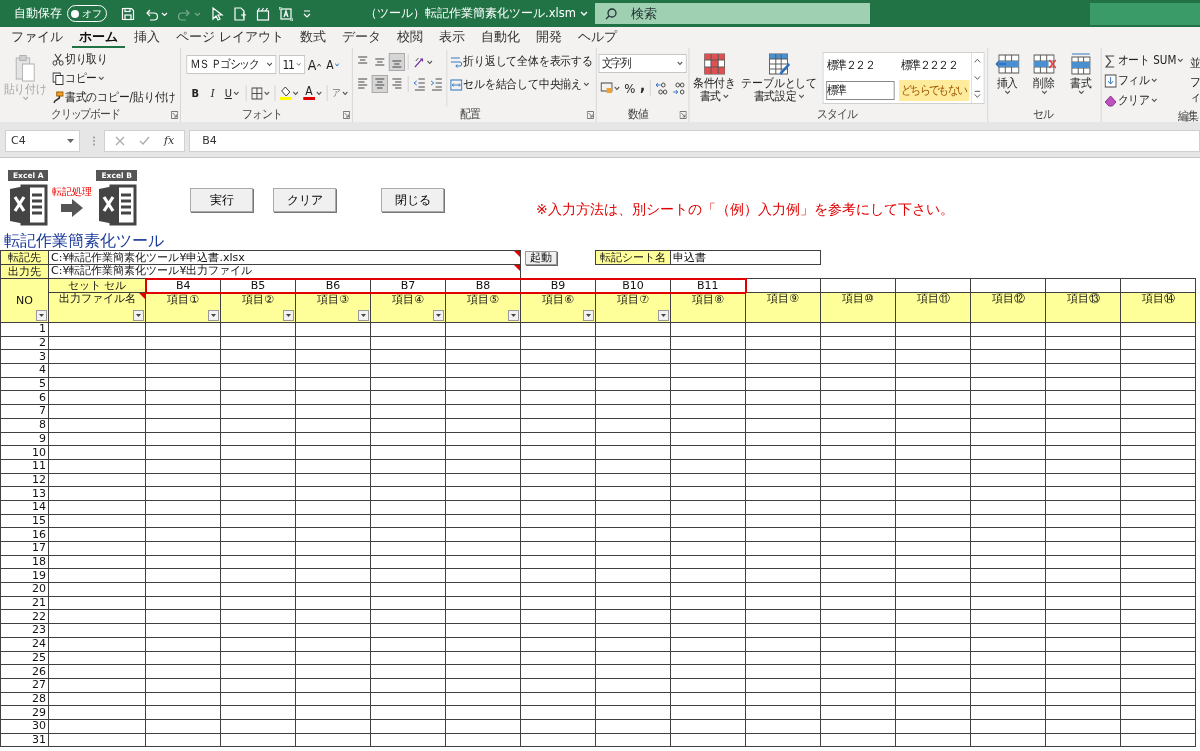 The image size is (1200, 751). Describe the element at coordinates (1110, 80) in the screenshot. I see `fill-down-icon` at that location.